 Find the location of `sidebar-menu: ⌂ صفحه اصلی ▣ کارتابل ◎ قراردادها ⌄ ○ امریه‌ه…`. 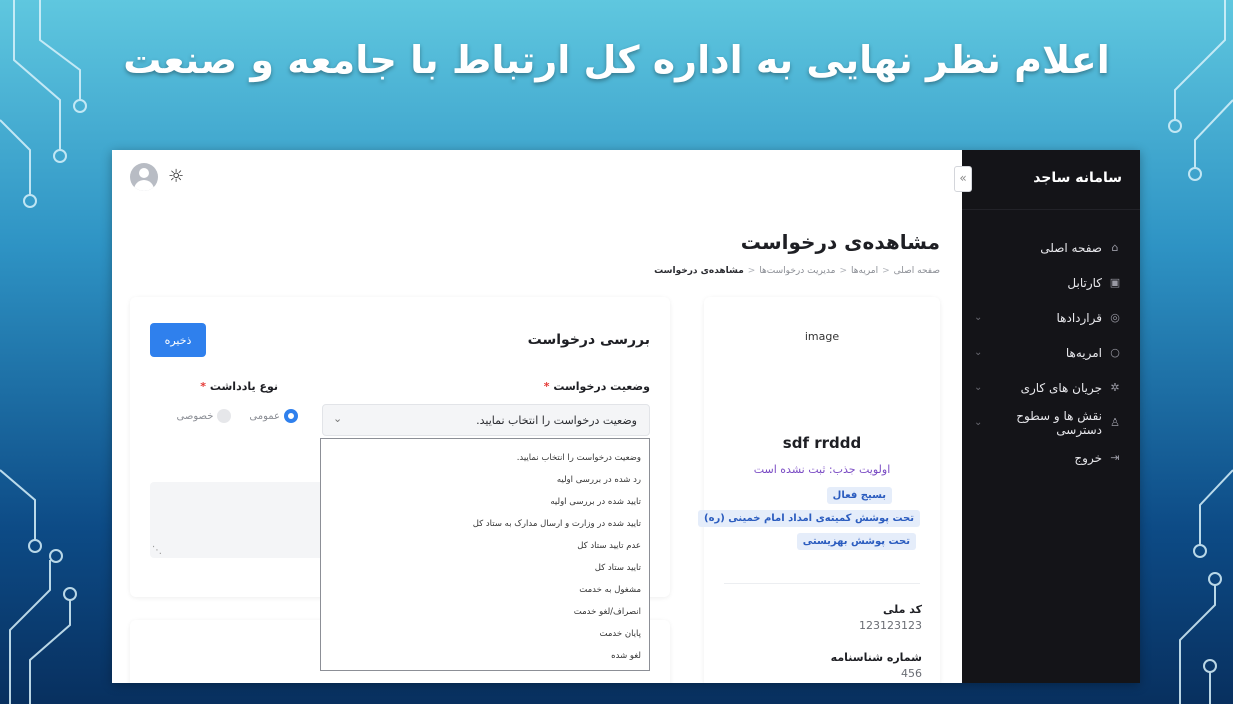

sidebar-menu: ⌂ صفحه اصلی ▣ کارتابل ◎ قراردادها ⌄ ○ امریه‌ه… is located at coordinates (1051, 352).